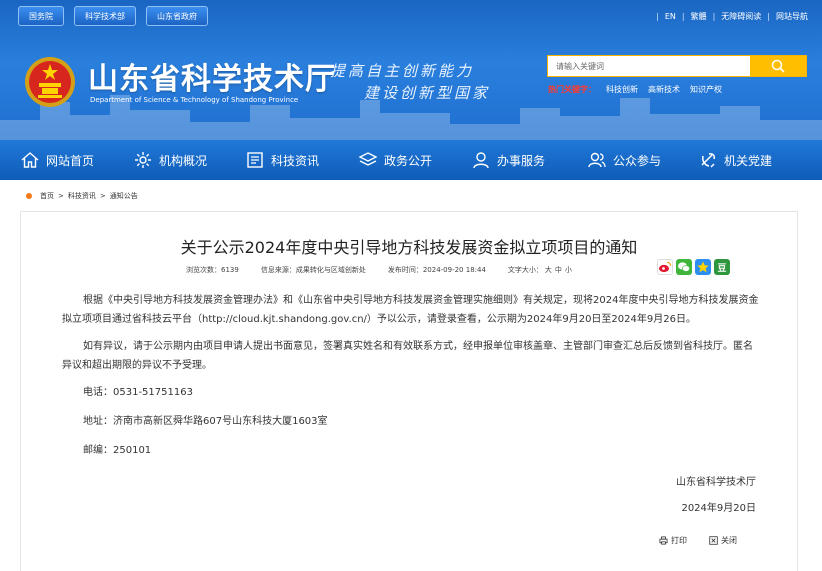 The image size is (822, 571). What do you see at coordinates (330, 270) in the screenshot?
I see `meta-source-value: 成果转化与区域创新处` at bounding box center [330, 270].